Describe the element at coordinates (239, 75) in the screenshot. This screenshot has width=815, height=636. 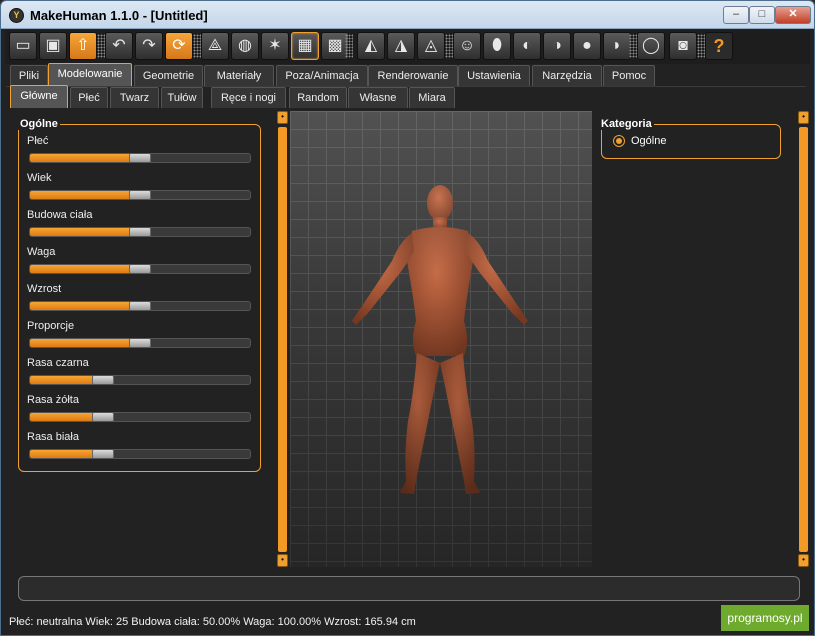
I see `tab-materiały: Materiały` at that location.